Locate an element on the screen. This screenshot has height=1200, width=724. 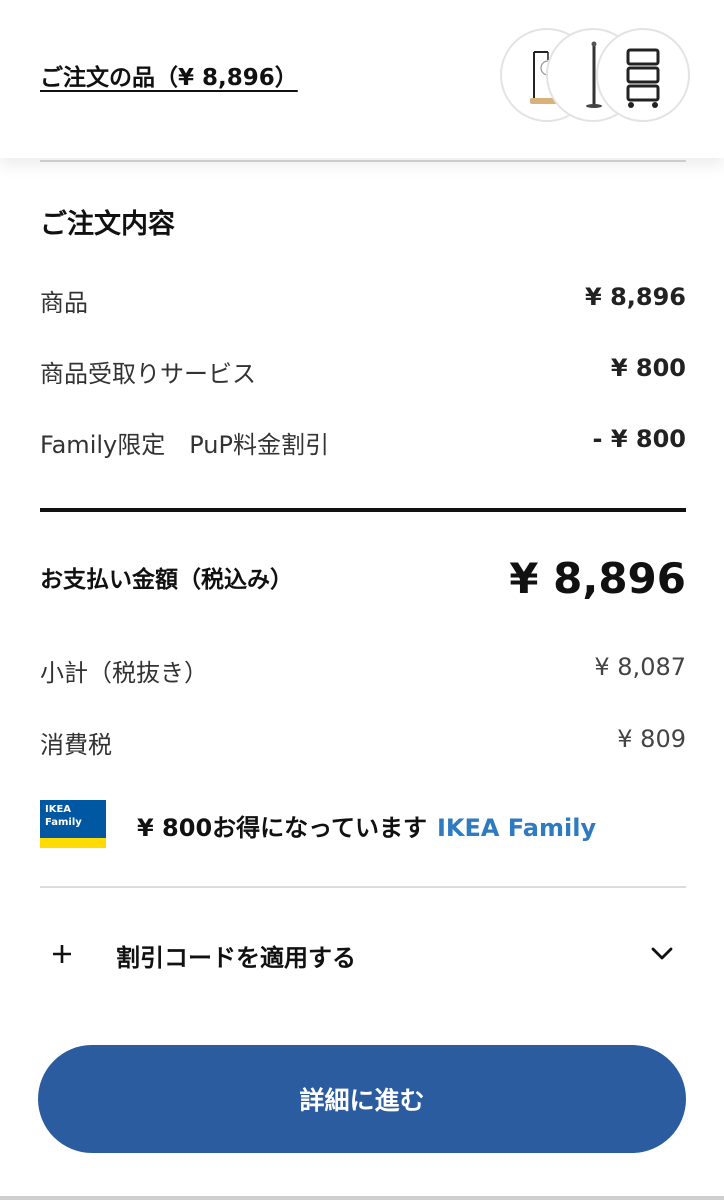
proceed-to-details-button: 詳細に進む is located at coordinates (362, 1099).